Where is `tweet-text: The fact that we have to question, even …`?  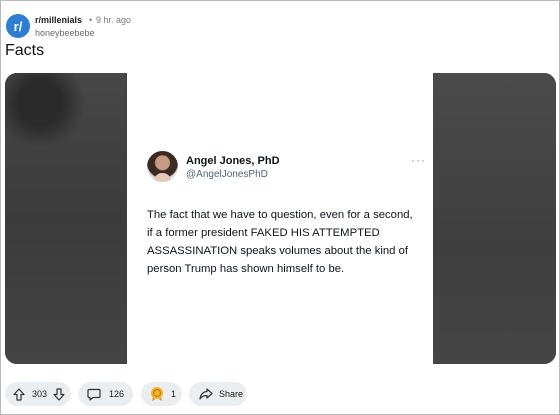
tweet-text: The fact that we have to question, even … is located at coordinates (280, 242).